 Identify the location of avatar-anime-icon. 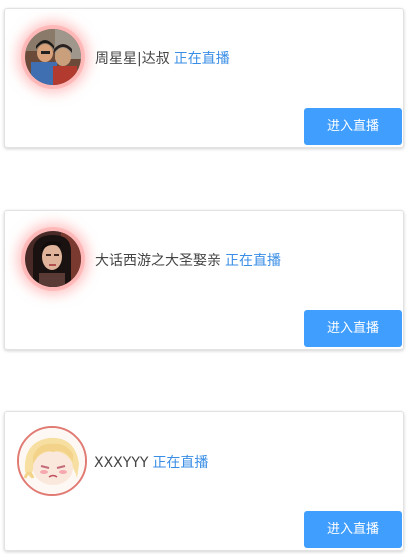
(52, 461).